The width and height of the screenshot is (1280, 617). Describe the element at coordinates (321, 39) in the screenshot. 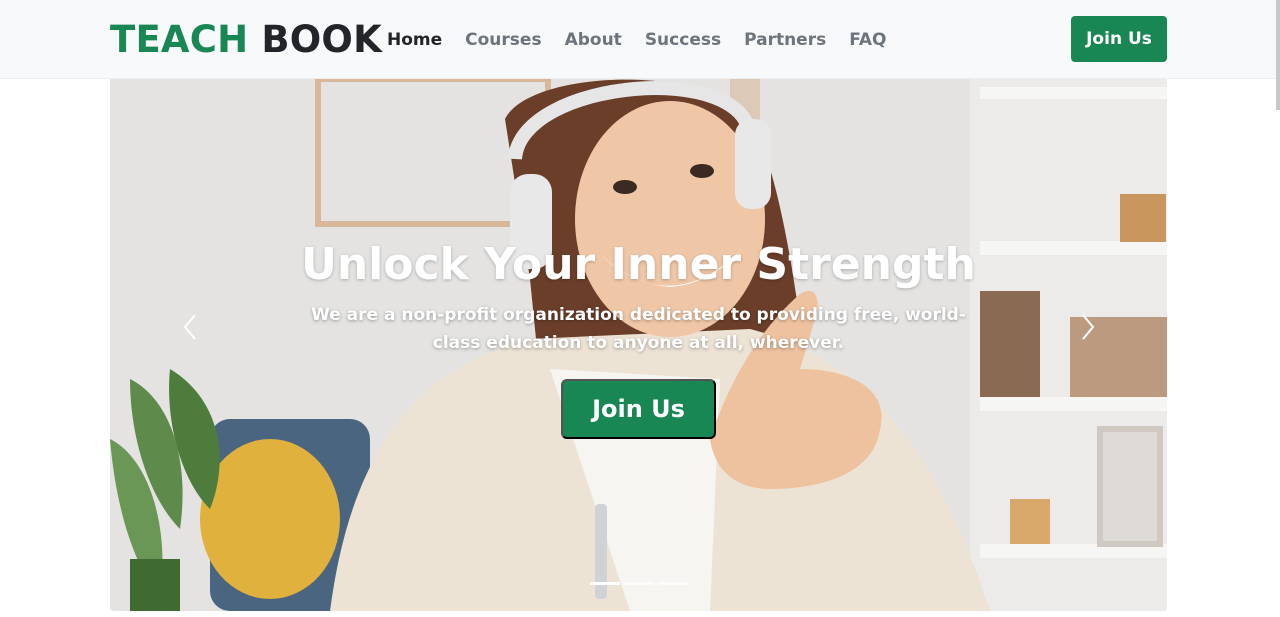

I see `brand-text-book: BOOK` at that location.